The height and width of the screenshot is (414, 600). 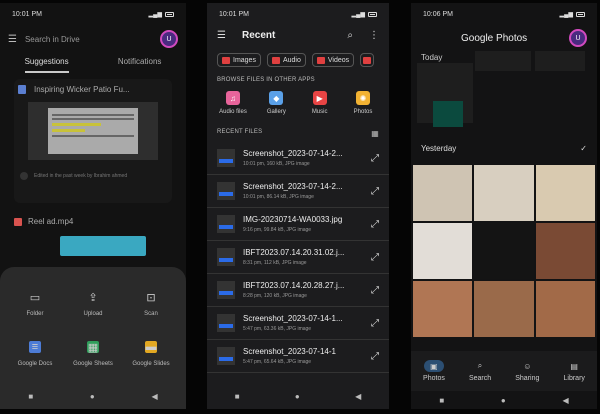 What do you see at coordinates (239, 60) in the screenshot?
I see `chip-images: Images` at bounding box center [239, 60].